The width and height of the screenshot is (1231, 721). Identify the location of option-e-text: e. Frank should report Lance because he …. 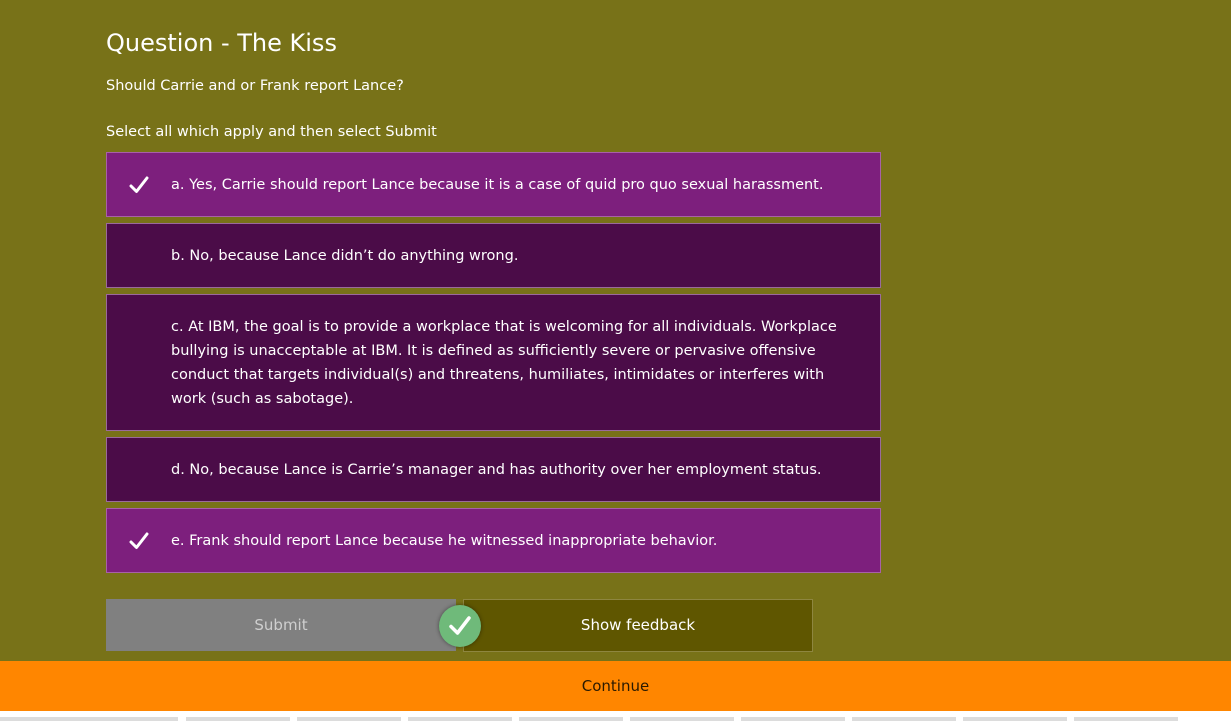
(444, 540).